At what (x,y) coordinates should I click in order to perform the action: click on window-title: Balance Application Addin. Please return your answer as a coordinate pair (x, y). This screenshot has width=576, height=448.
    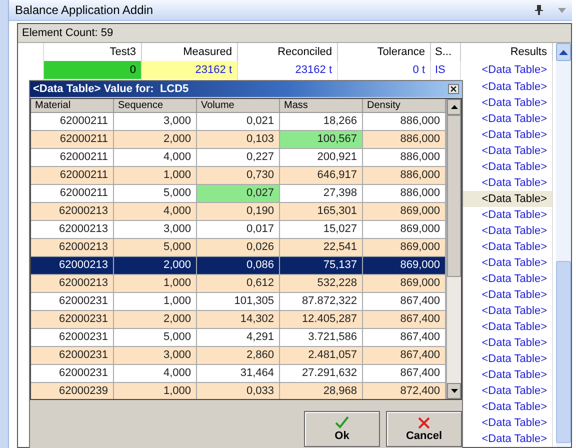
    Looking at the image, I should click on (84, 10).